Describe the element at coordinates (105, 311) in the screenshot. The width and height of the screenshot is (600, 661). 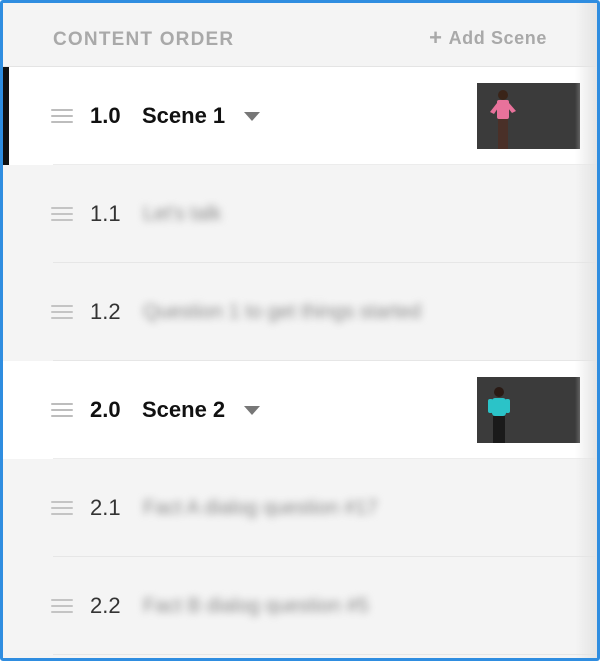
I see `item-number: 1.2` at that location.